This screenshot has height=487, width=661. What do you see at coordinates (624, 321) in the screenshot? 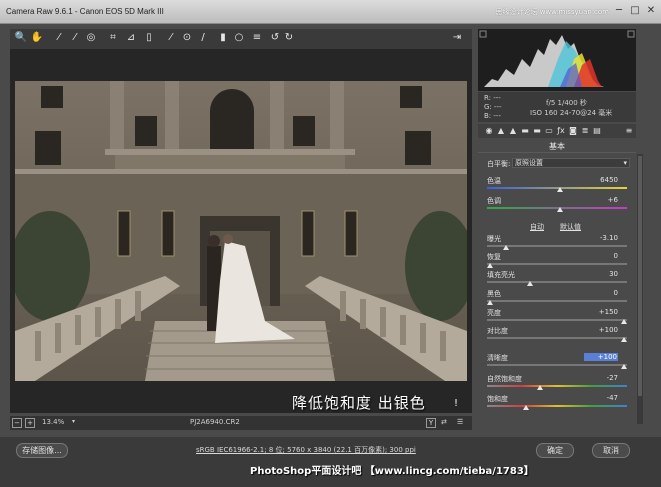
I see `brightness-slider-thumb` at bounding box center [624, 321].